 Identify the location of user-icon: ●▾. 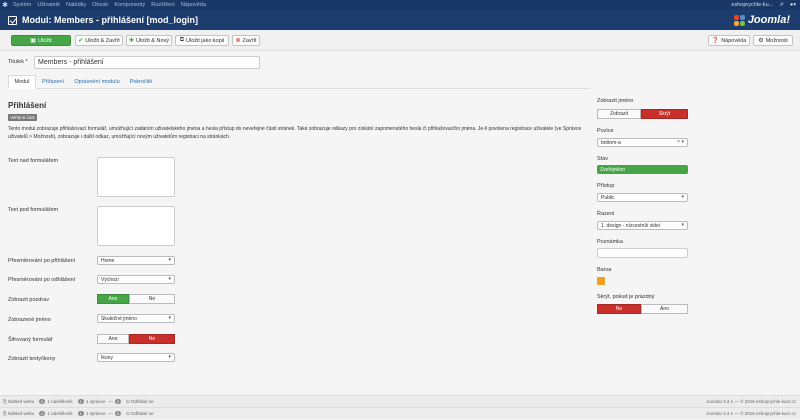
(793, 5).